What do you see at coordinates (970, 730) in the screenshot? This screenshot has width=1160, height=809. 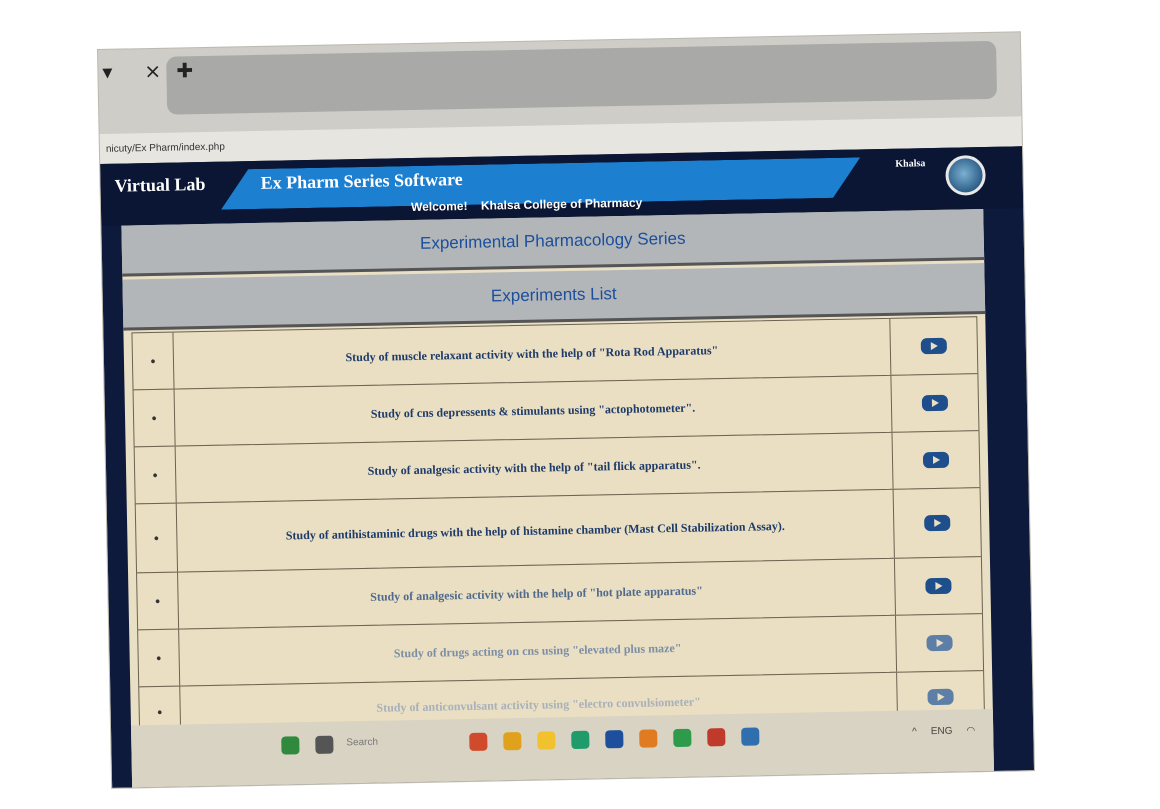 I see `wifi-icon: ◠` at bounding box center [970, 730].